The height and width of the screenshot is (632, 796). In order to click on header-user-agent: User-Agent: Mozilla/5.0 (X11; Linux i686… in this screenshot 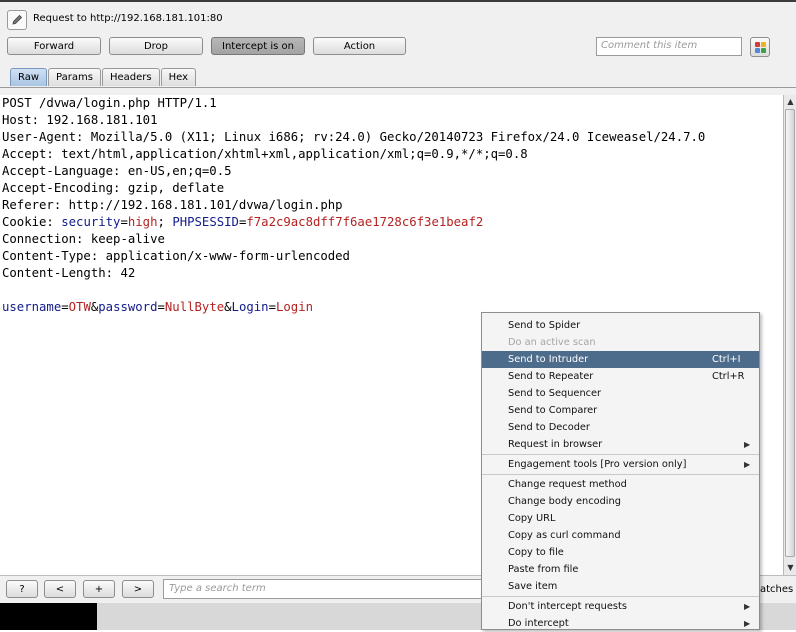, I will do `click(354, 137)`.